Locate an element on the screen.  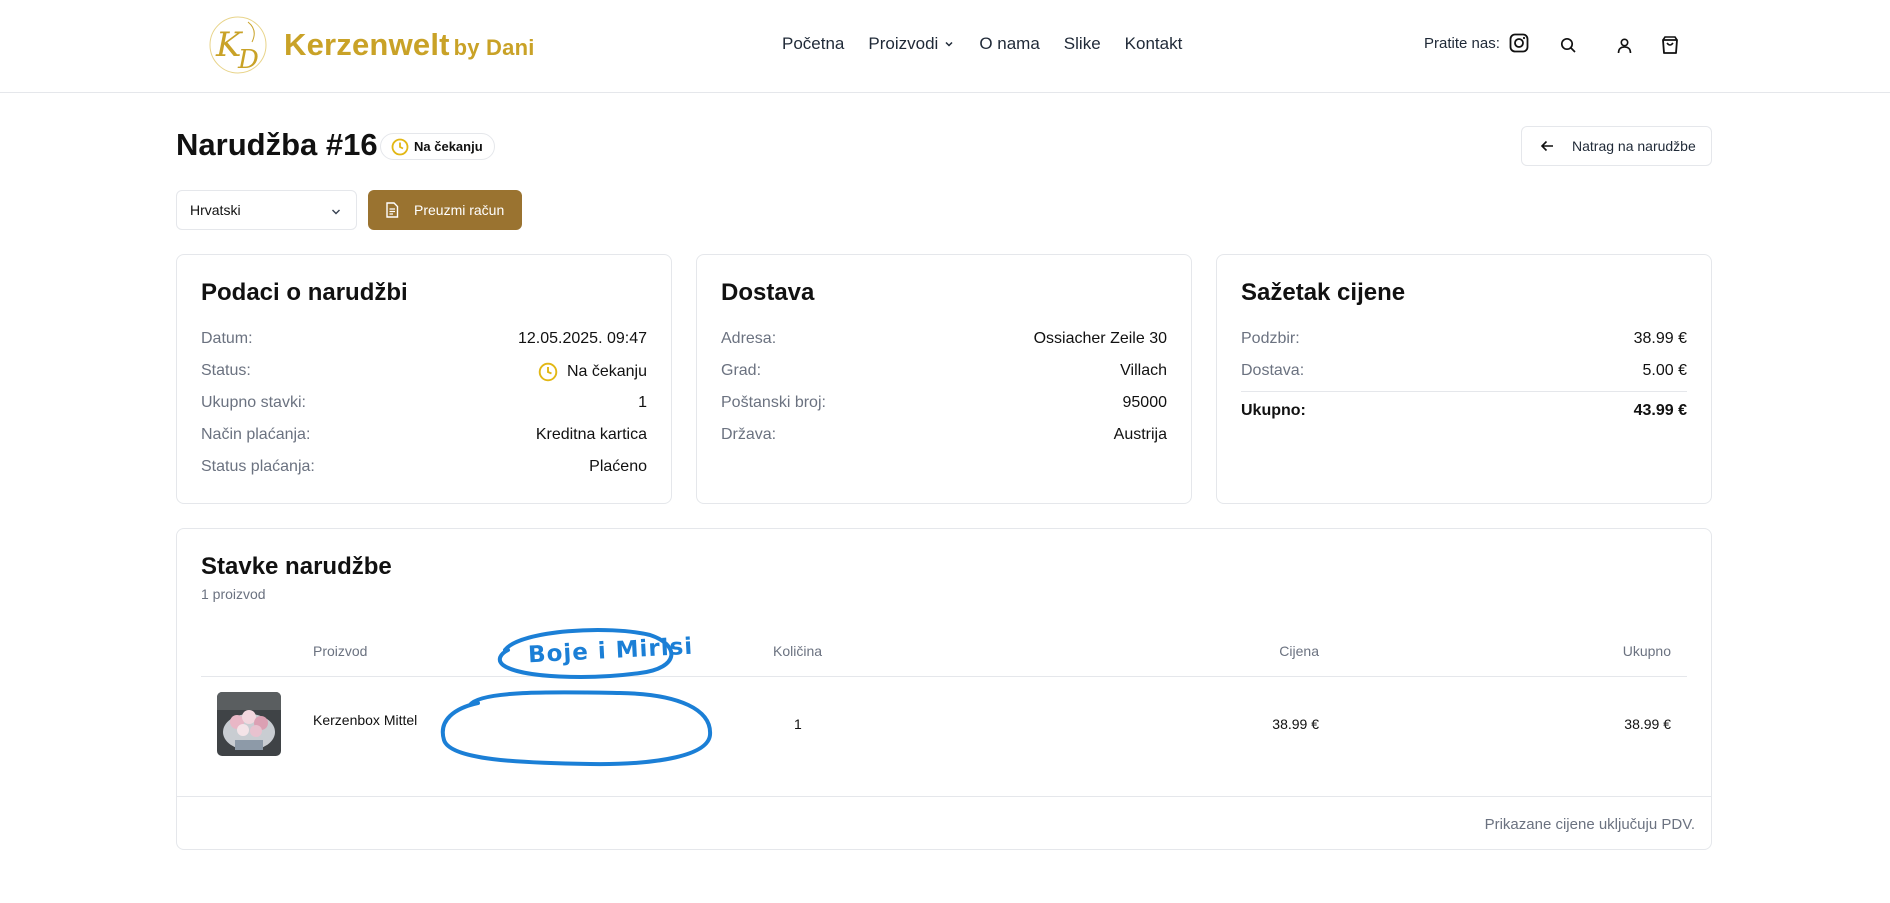
row-label: Način plaćanja: is located at coordinates (256, 434).